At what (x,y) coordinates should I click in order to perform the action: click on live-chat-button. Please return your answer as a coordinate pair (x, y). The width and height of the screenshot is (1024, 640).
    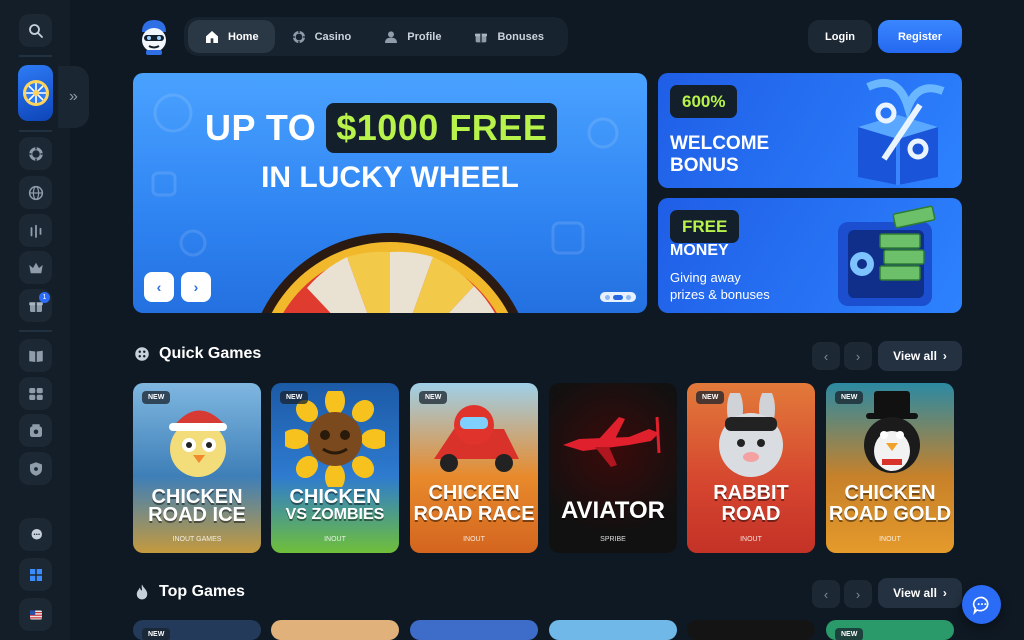
    Looking at the image, I should click on (981, 604).